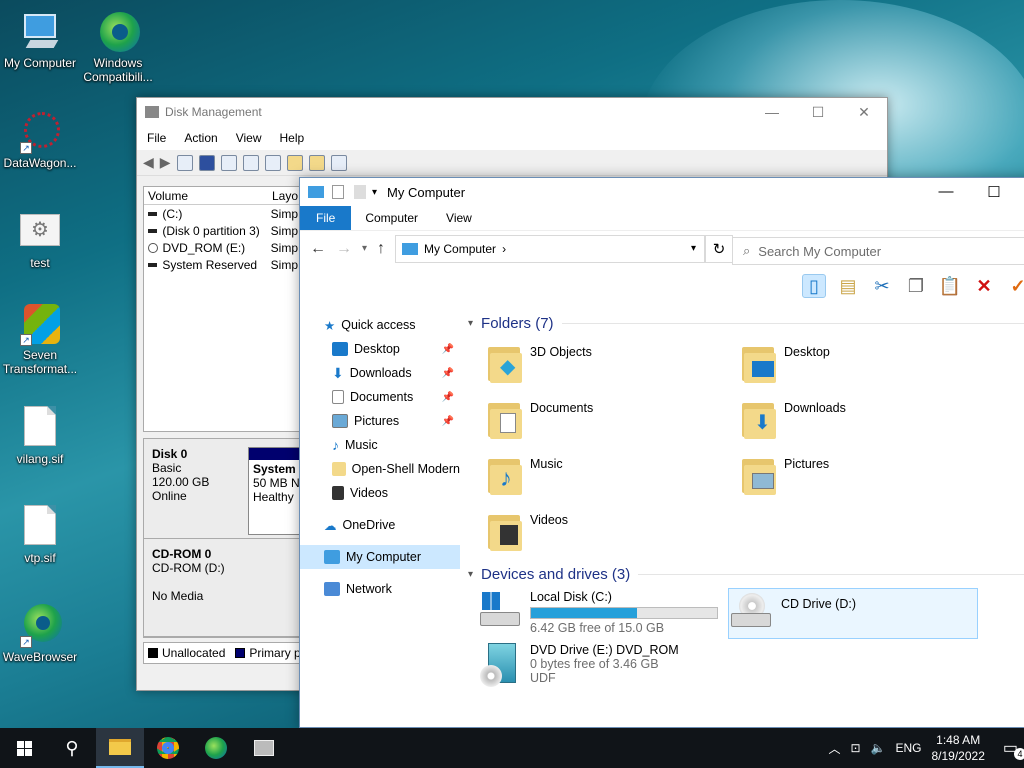  Describe the element at coordinates (908, 748) in the screenshot. I see `language-indicator: ENG` at that location.